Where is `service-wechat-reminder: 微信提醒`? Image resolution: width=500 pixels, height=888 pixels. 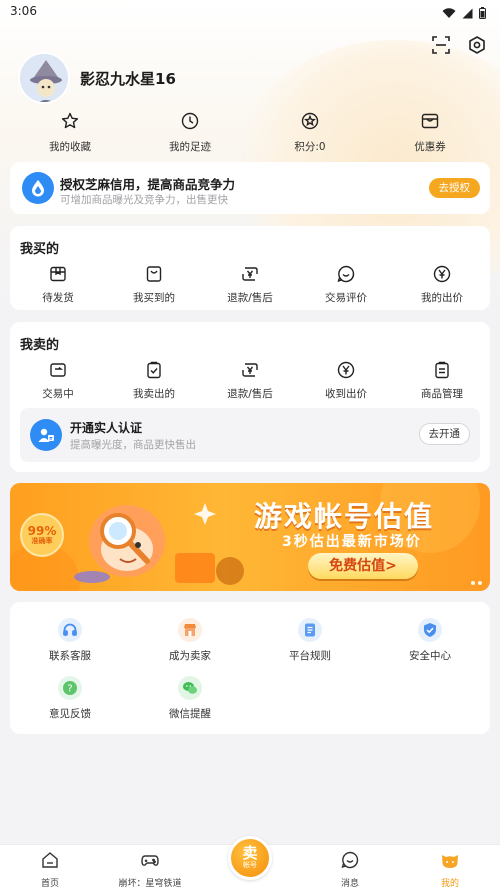 service-wechat-reminder: 微信提醒 is located at coordinates (190, 705).